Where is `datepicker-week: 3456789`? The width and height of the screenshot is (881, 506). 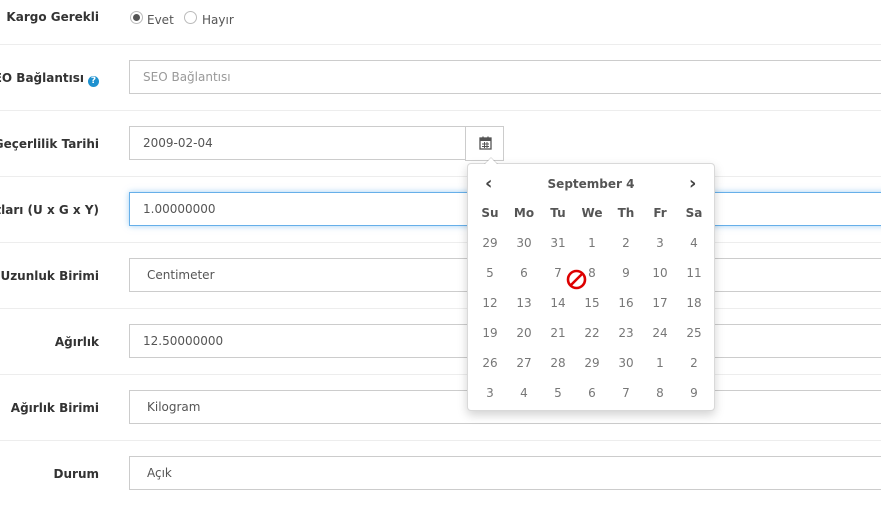 datepicker-week: 3456789 is located at coordinates (592, 393).